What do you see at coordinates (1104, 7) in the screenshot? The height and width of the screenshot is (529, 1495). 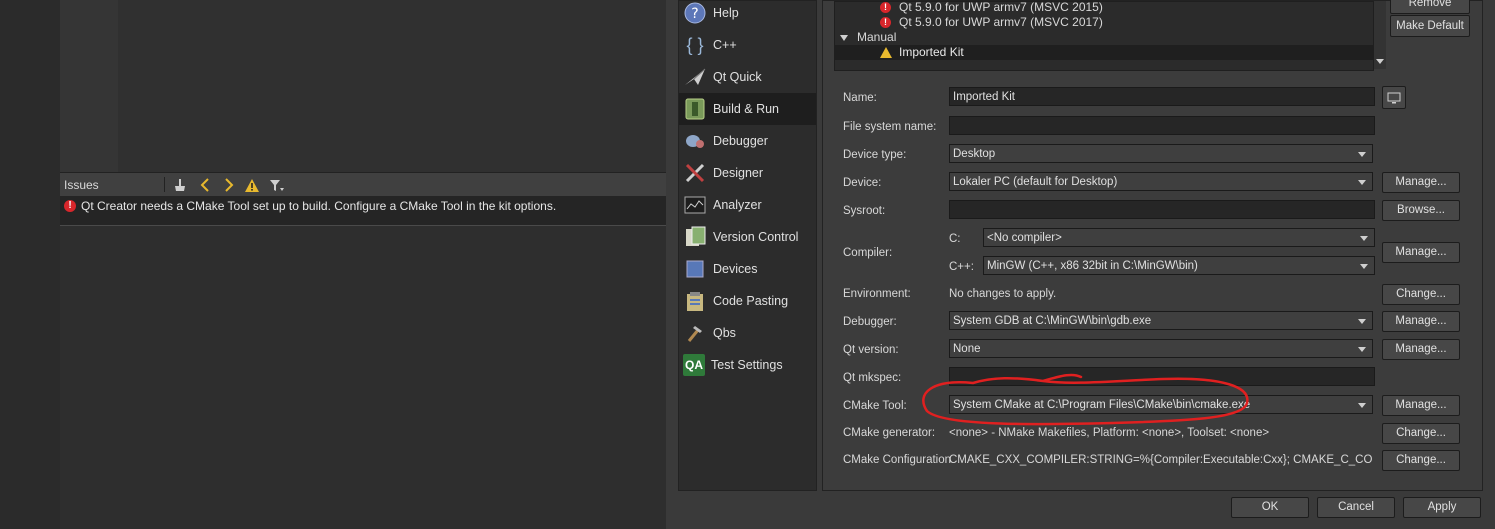 I see `kit-row: ! Qt 5.9.0 for UWP armv7 (MSVC 2015)` at bounding box center [1104, 7].